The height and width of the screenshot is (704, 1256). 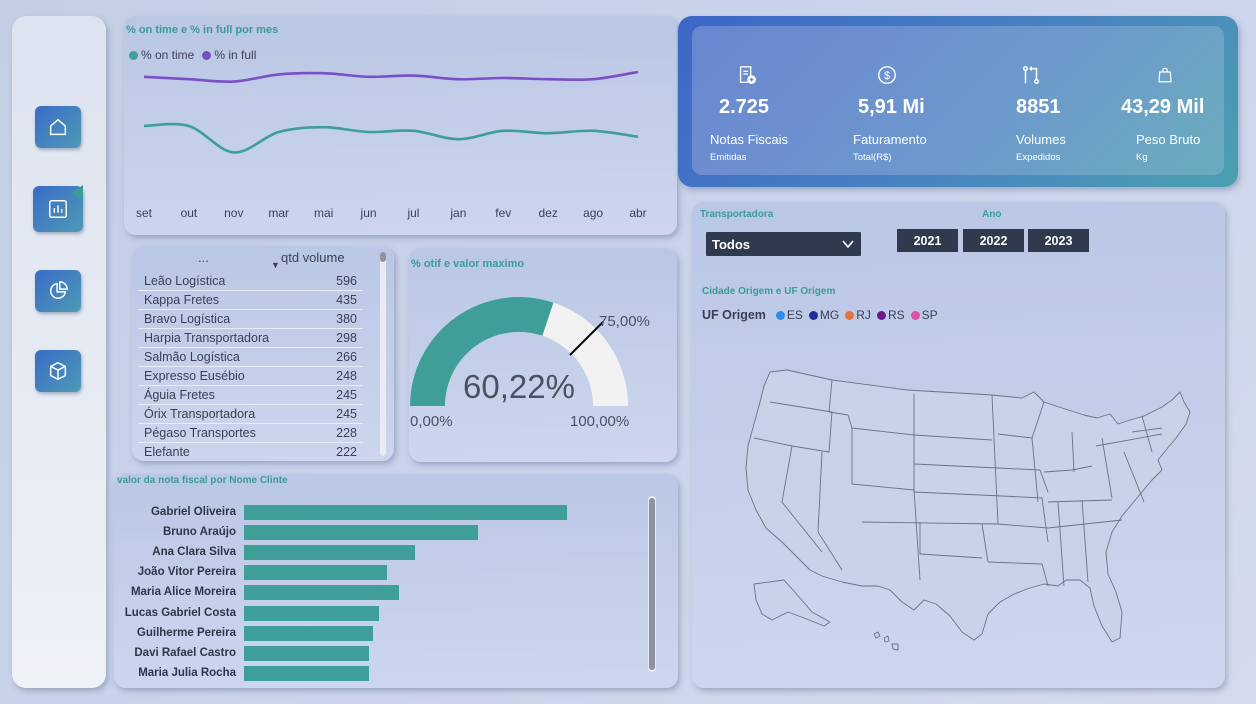 I want to click on hawaii, so click(x=886, y=641).